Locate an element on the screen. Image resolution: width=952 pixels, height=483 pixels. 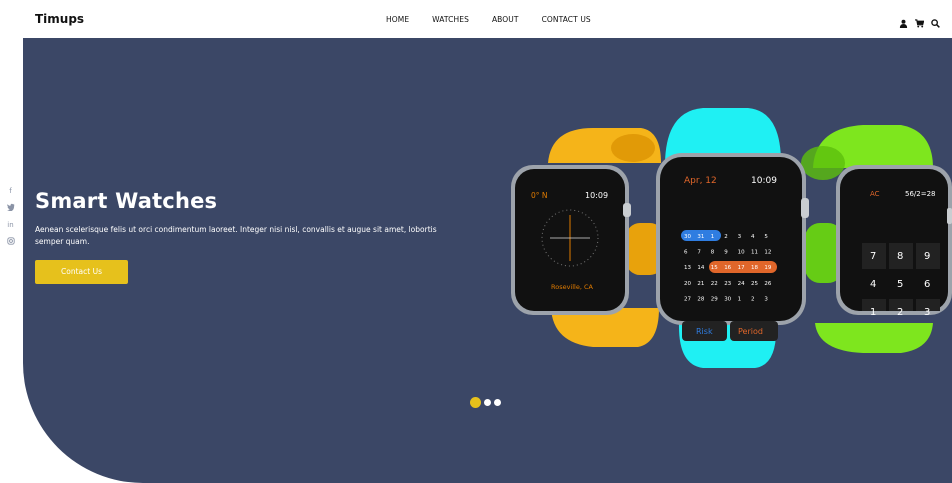
calendar-day: 8 is located at coordinates (713, 253).